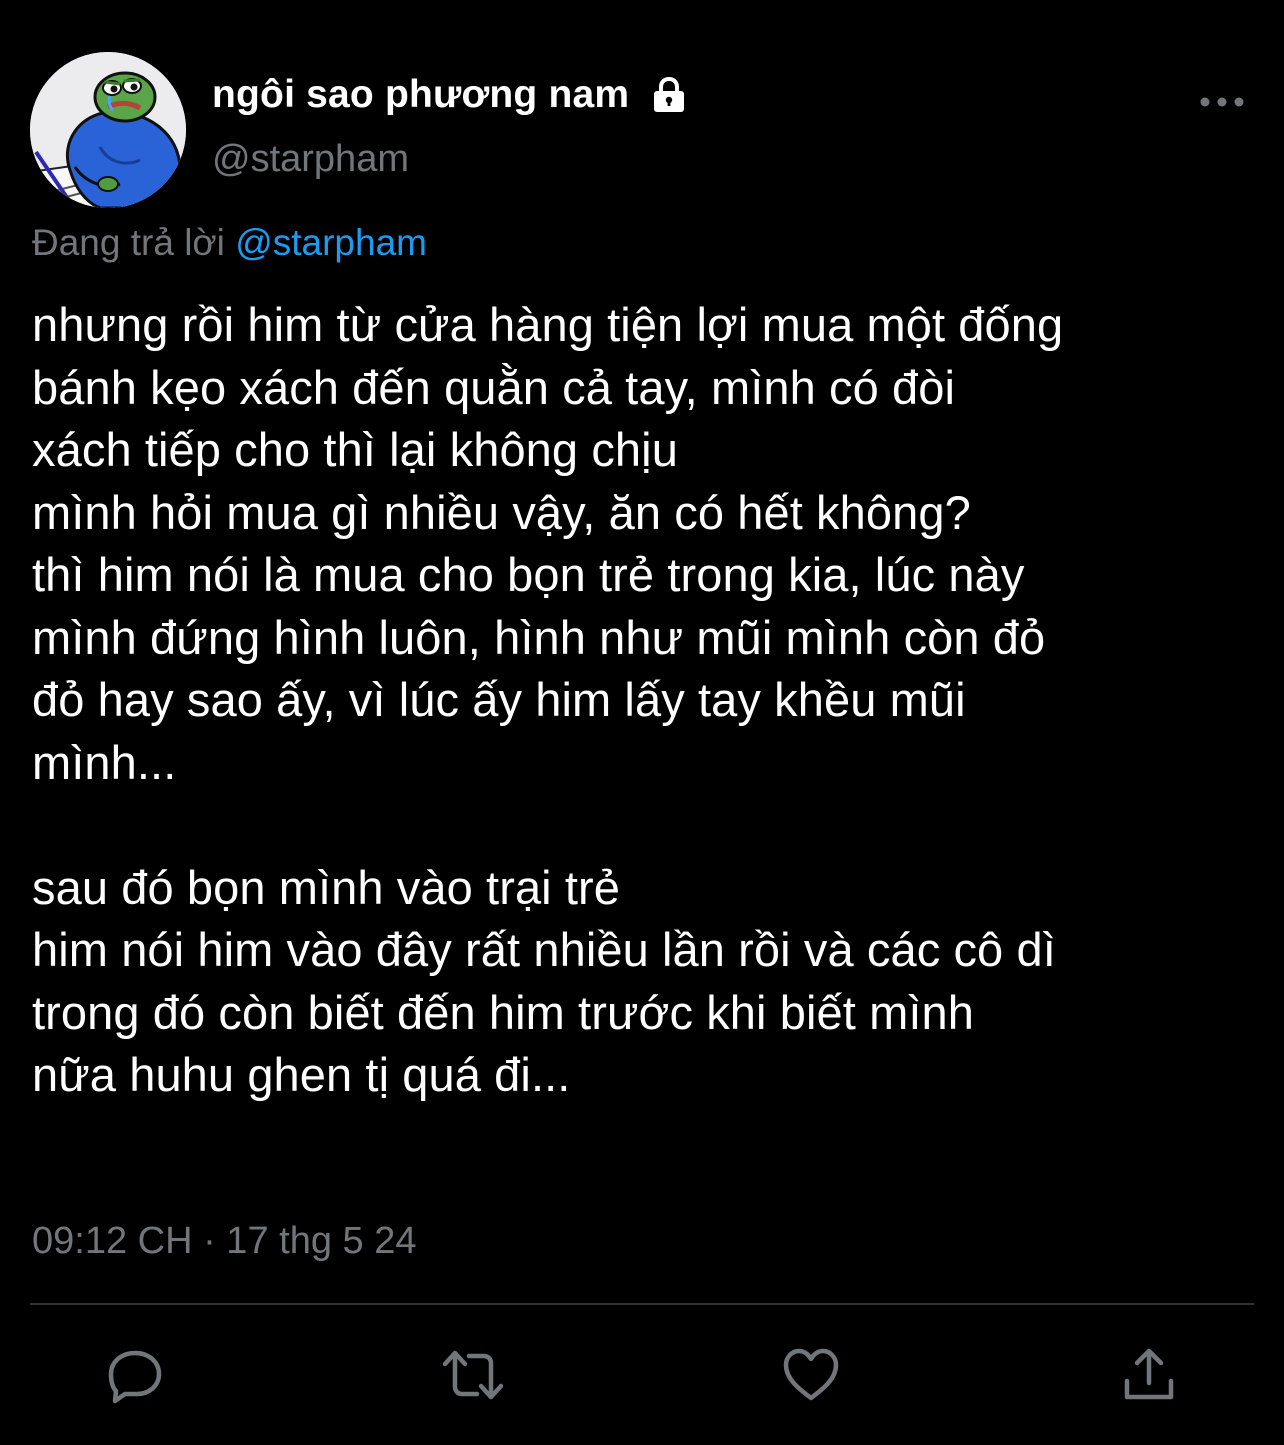 This screenshot has height=1445, width=1284. I want to click on author-name-row: ngôi sao phương nam, so click(450, 95).